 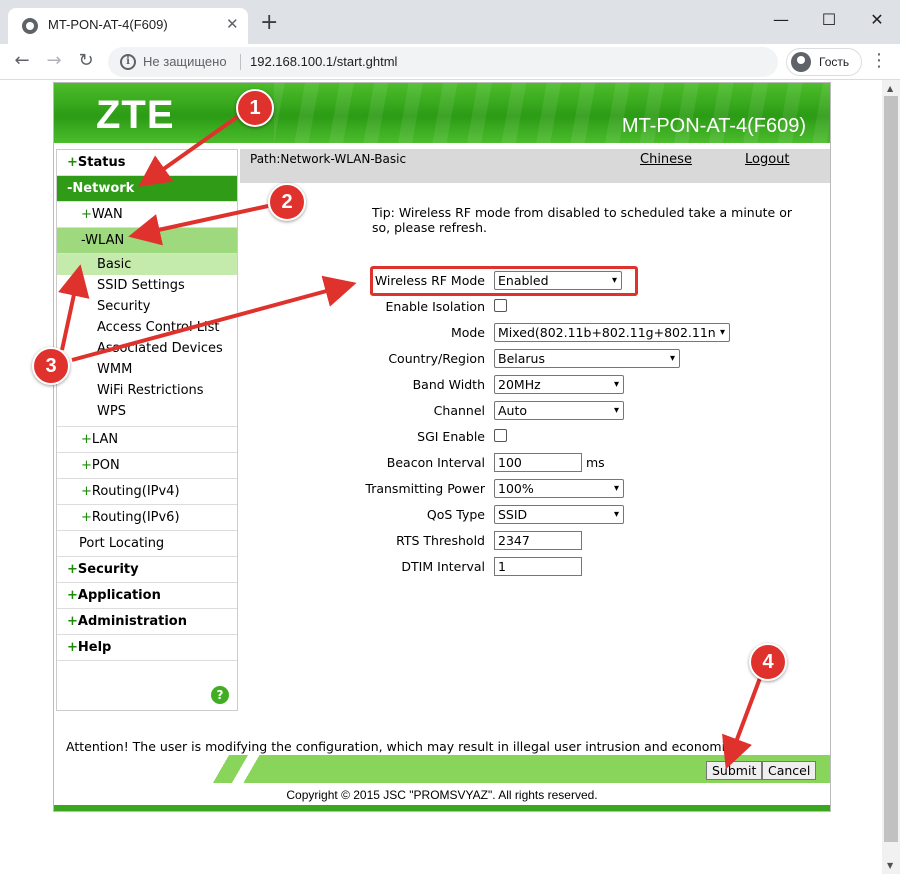 I want to click on sidebar-item-label: WAN, so click(x=107, y=214).